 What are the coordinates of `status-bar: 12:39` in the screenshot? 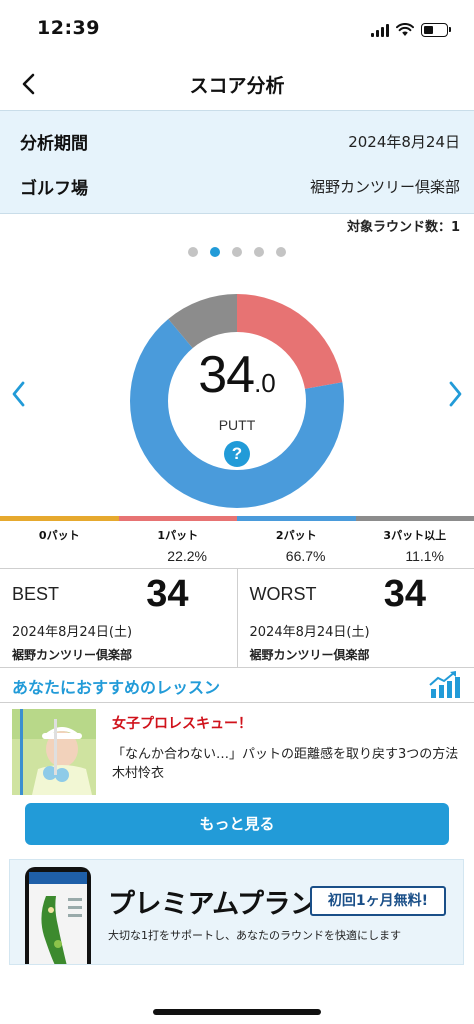 It's located at (237, 29).